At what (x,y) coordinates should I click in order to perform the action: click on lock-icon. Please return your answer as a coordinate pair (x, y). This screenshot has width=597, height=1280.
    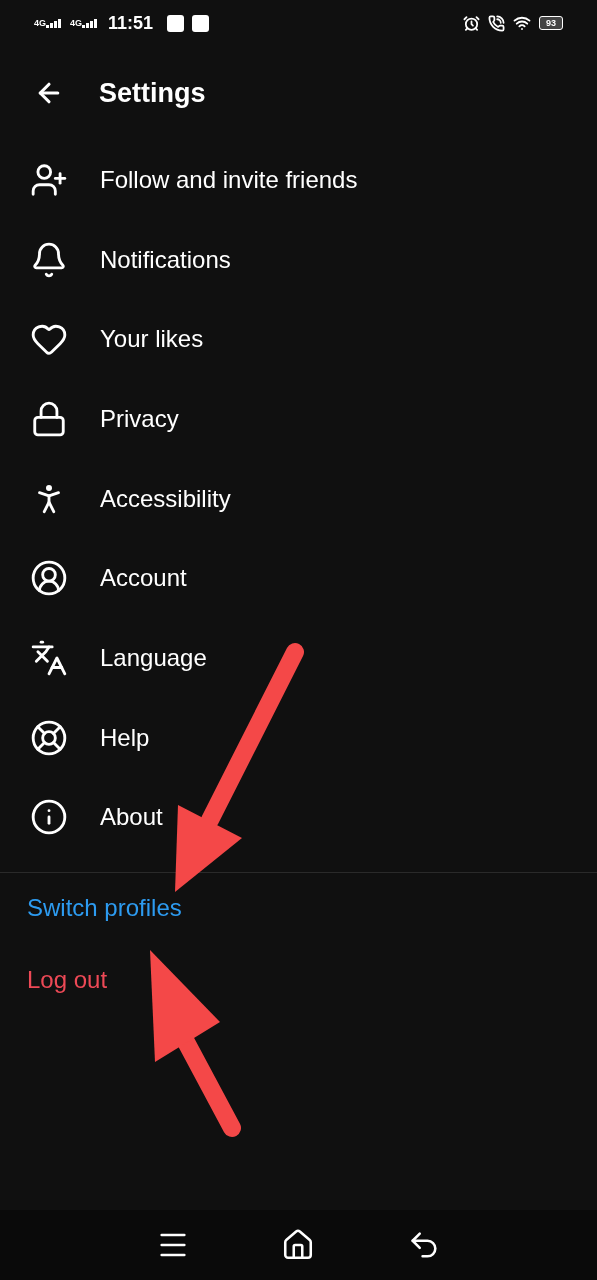
    Looking at the image, I should click on (49, 418).